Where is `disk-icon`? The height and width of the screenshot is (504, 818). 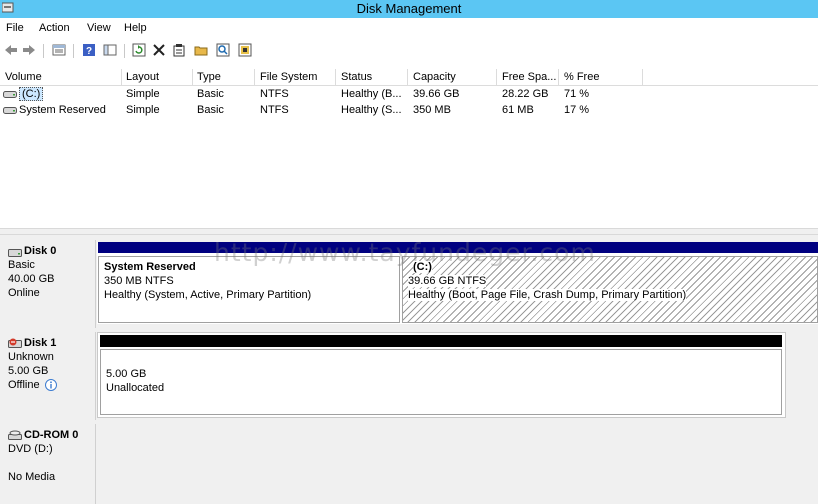 disk-icon is located at coordinates (15, 253).